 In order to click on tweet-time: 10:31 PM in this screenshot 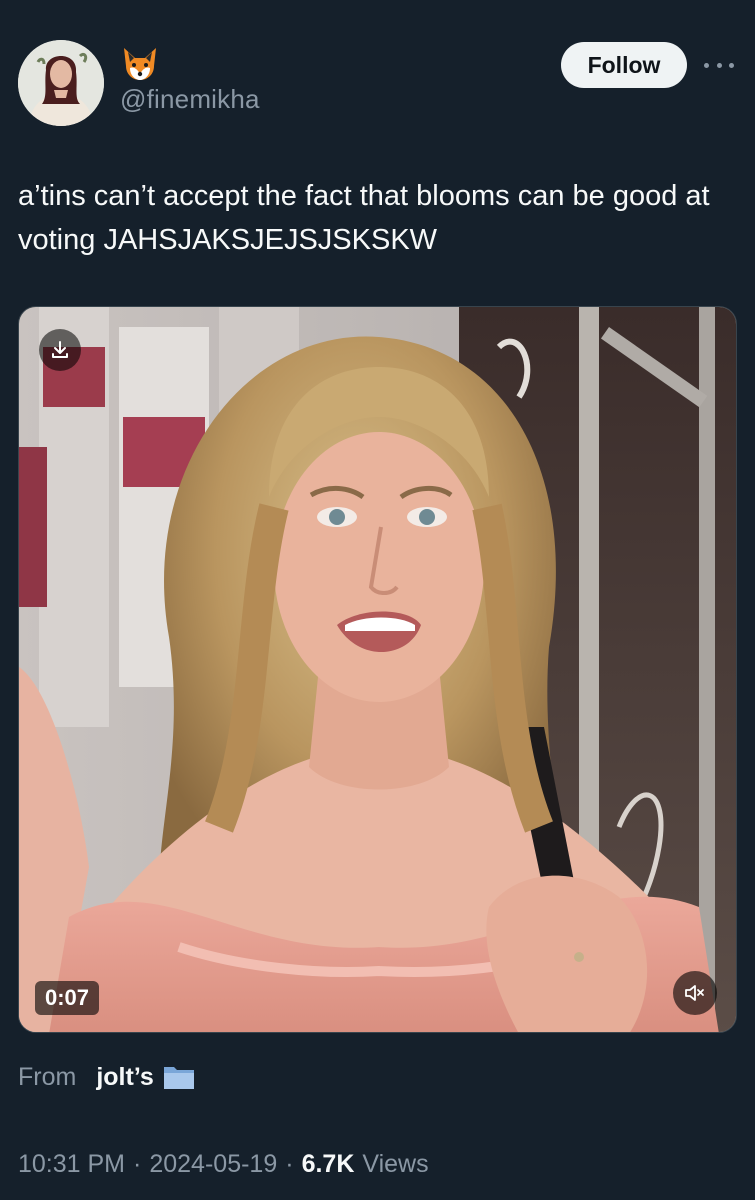, I will do `click(71, 1164)`.